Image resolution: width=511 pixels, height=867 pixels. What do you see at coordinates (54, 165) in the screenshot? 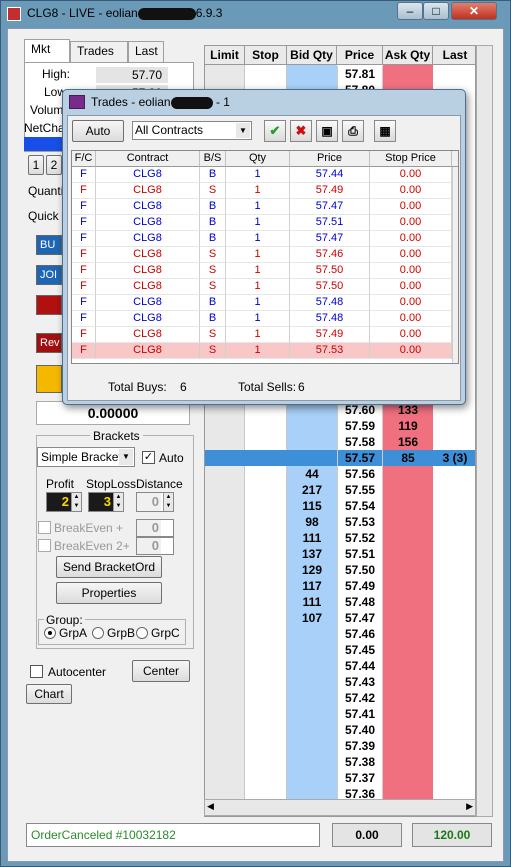
I see `qty-button-2: 2` at bounding box center [54, 165].